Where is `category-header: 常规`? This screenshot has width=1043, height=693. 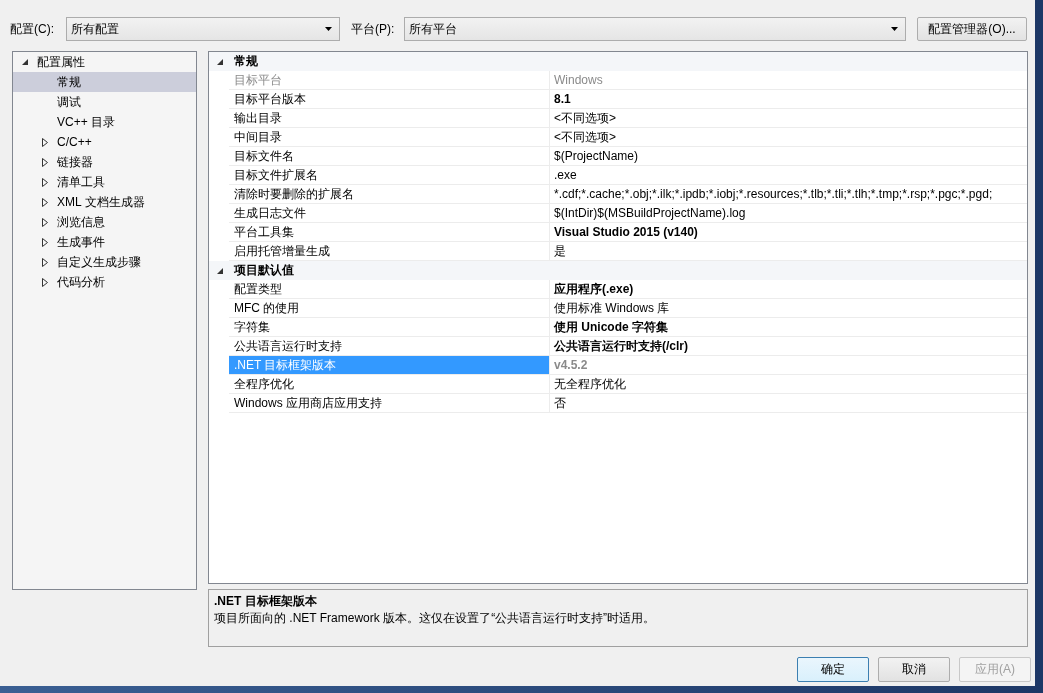
category-header: 常规 is located at coordinates (618, 61).